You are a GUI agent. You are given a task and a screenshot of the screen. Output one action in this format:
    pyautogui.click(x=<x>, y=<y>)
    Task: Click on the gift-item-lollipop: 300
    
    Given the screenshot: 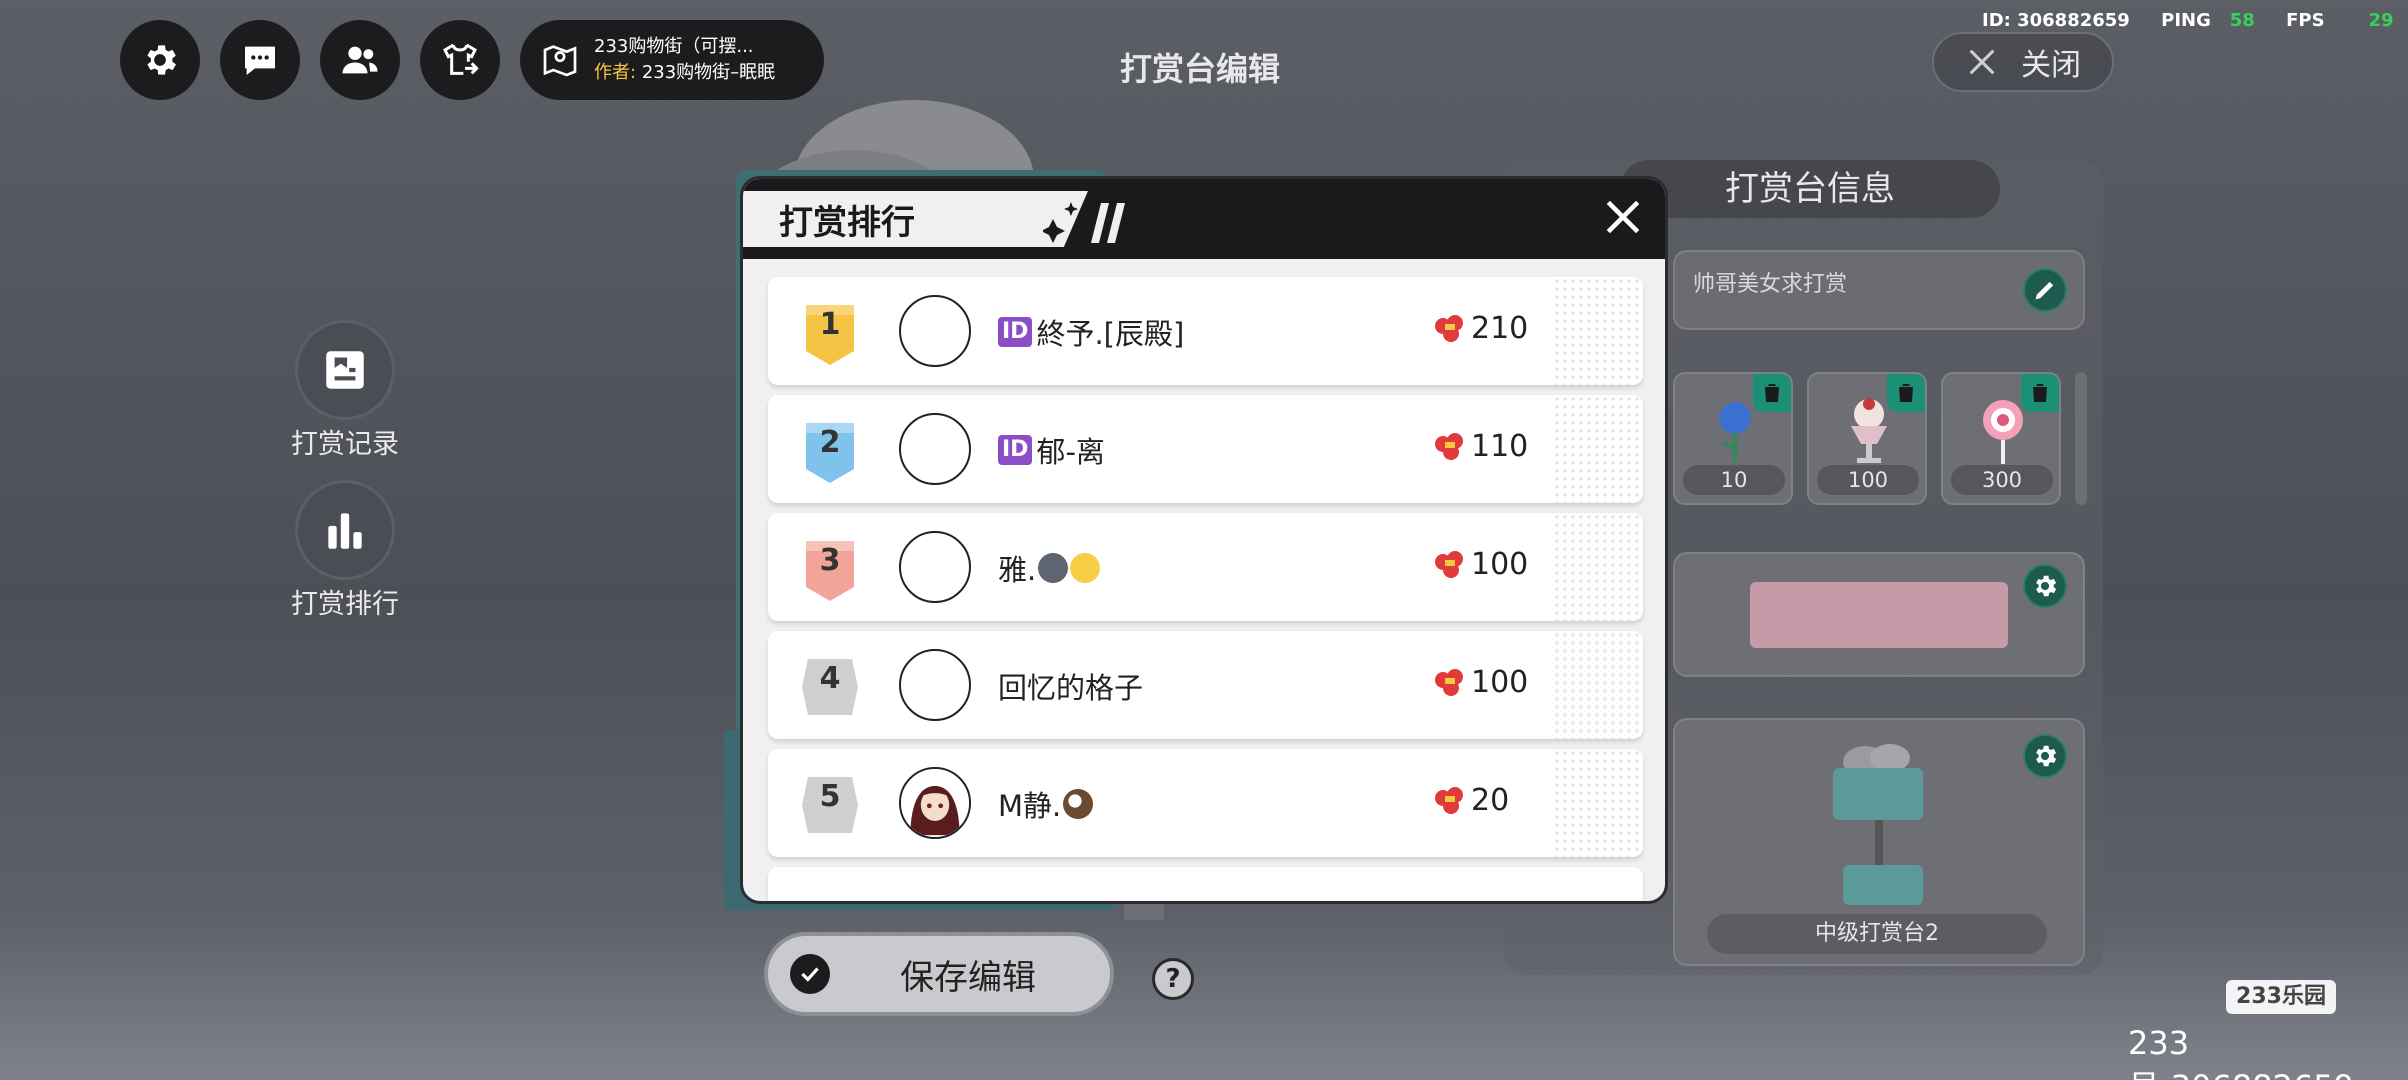 What is the action you would take?
    pyautogui.click(x=2001, y=438)
    